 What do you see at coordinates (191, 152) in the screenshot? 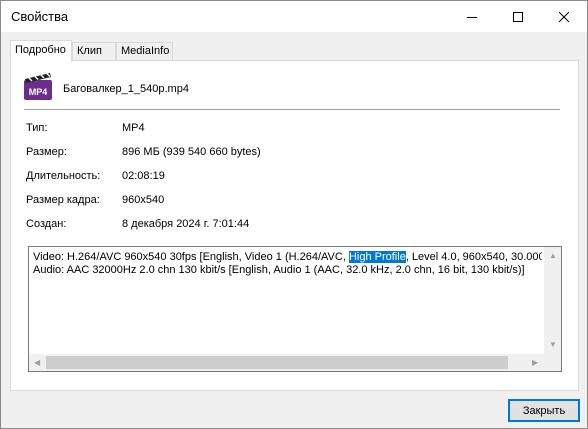
I see `size-value: 896 МБ (939 540 660 bytes)` at bounding box center [191, 152].